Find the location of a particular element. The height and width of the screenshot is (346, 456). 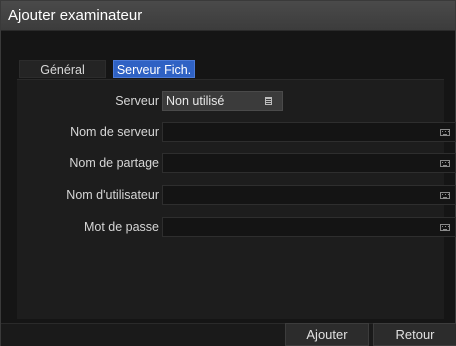

server-label: Serveur is located at coordinates (137, 101).